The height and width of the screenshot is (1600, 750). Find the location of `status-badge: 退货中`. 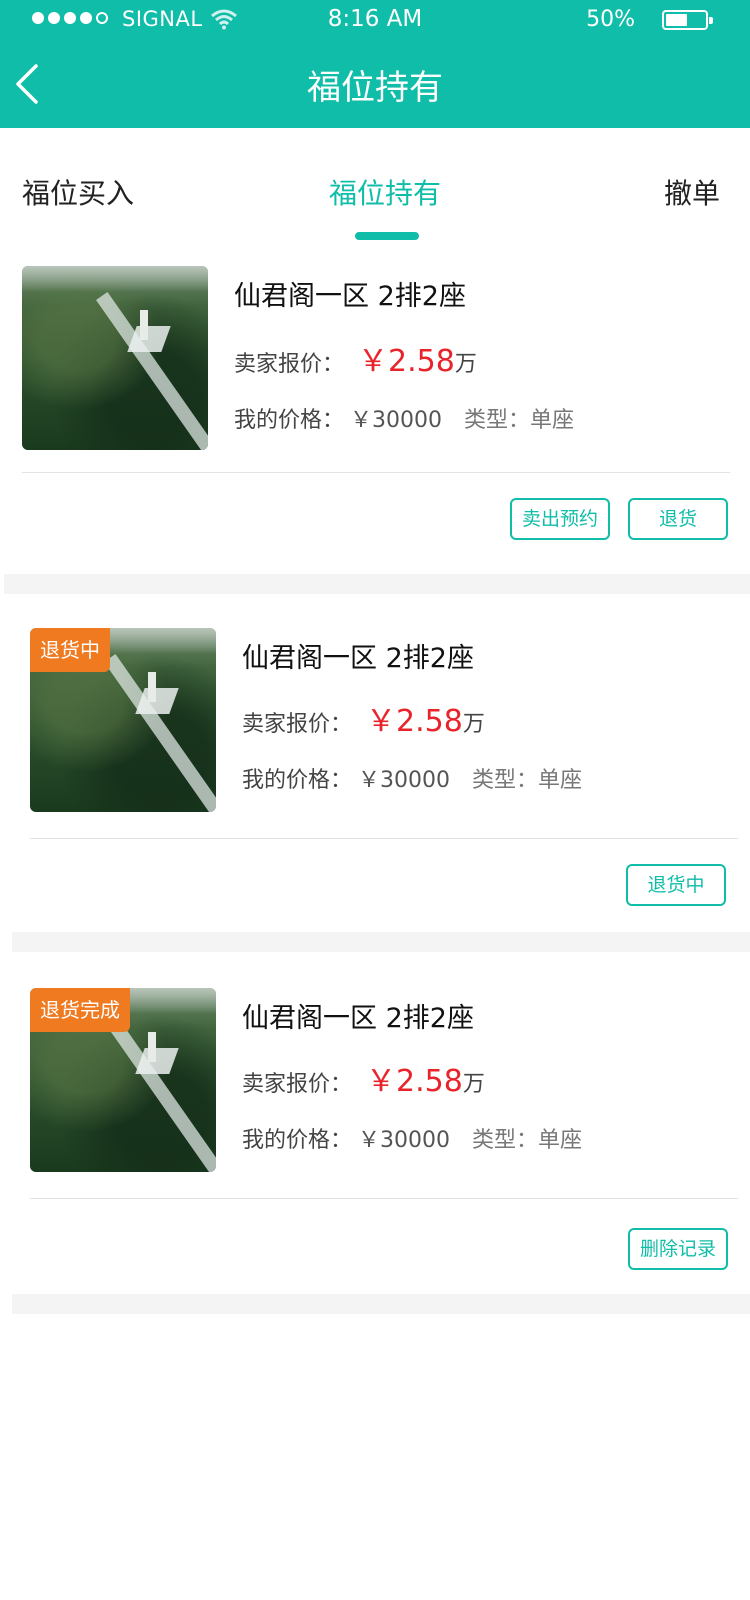

status-badge: 退货中 is located at coordinates (70, 650).